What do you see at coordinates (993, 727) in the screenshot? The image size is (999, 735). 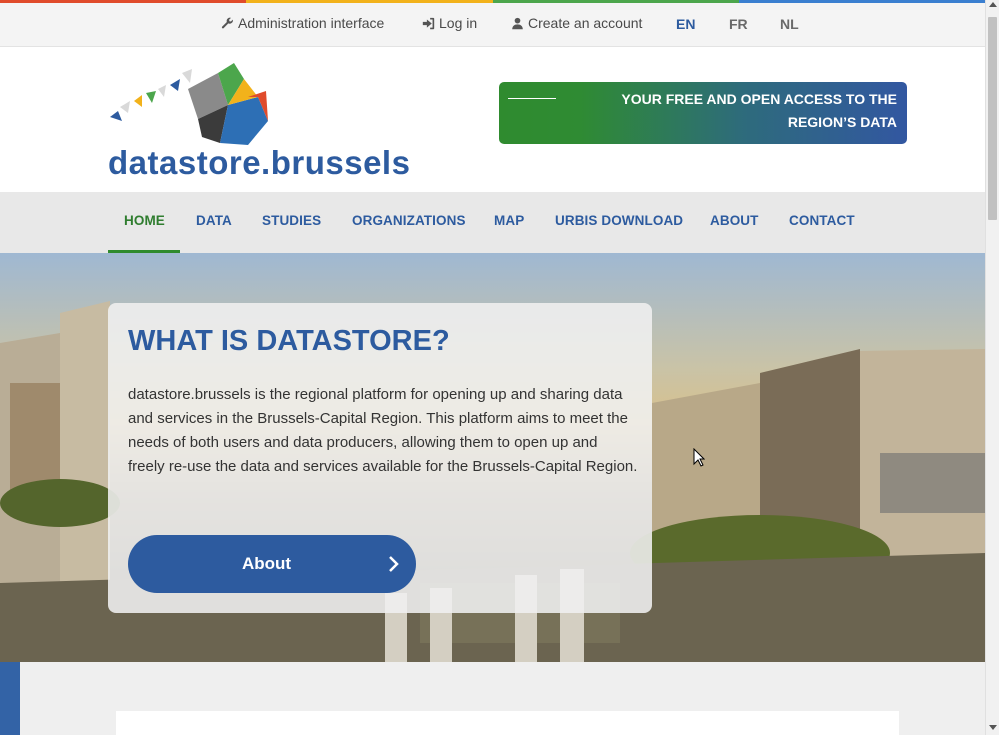 I see `scroll-down-arrow-icon` at bounding box center [993, 727].